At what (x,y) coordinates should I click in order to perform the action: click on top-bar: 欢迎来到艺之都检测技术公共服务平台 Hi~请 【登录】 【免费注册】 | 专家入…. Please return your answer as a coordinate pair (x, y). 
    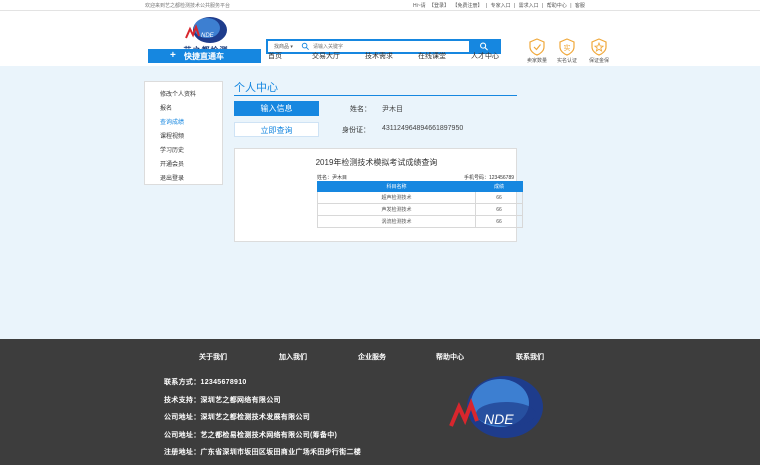
    Looking at the image, I should click on (380, 5).